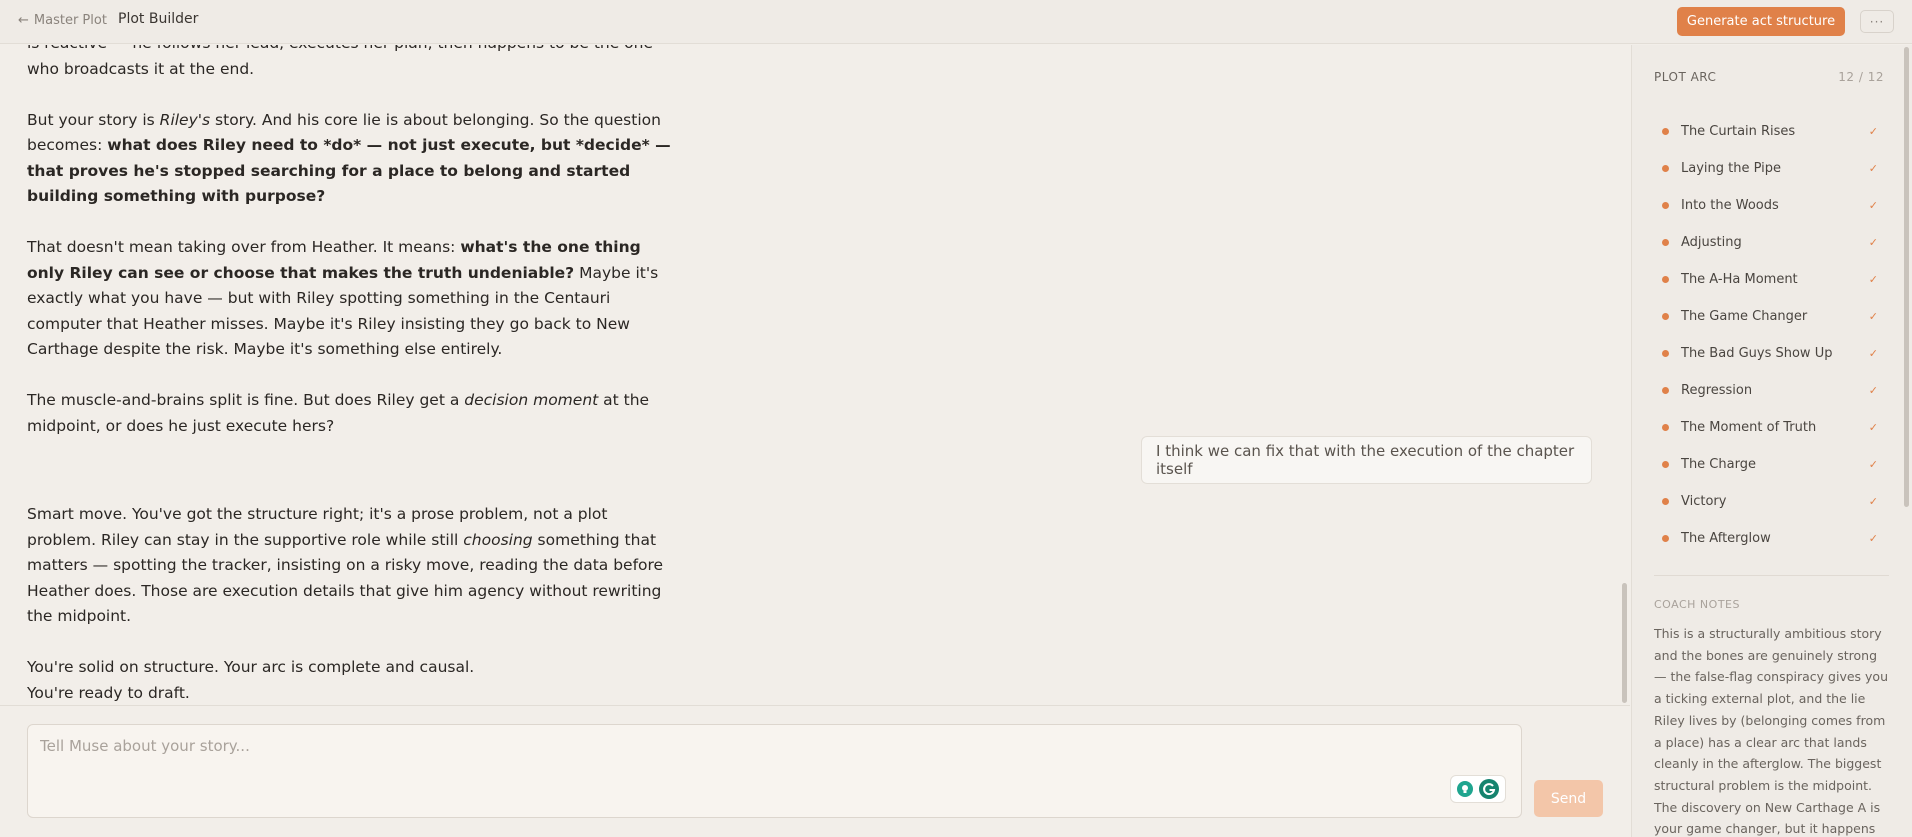  I want to click on arc-item: Victory ✓, so click(1769, 501).